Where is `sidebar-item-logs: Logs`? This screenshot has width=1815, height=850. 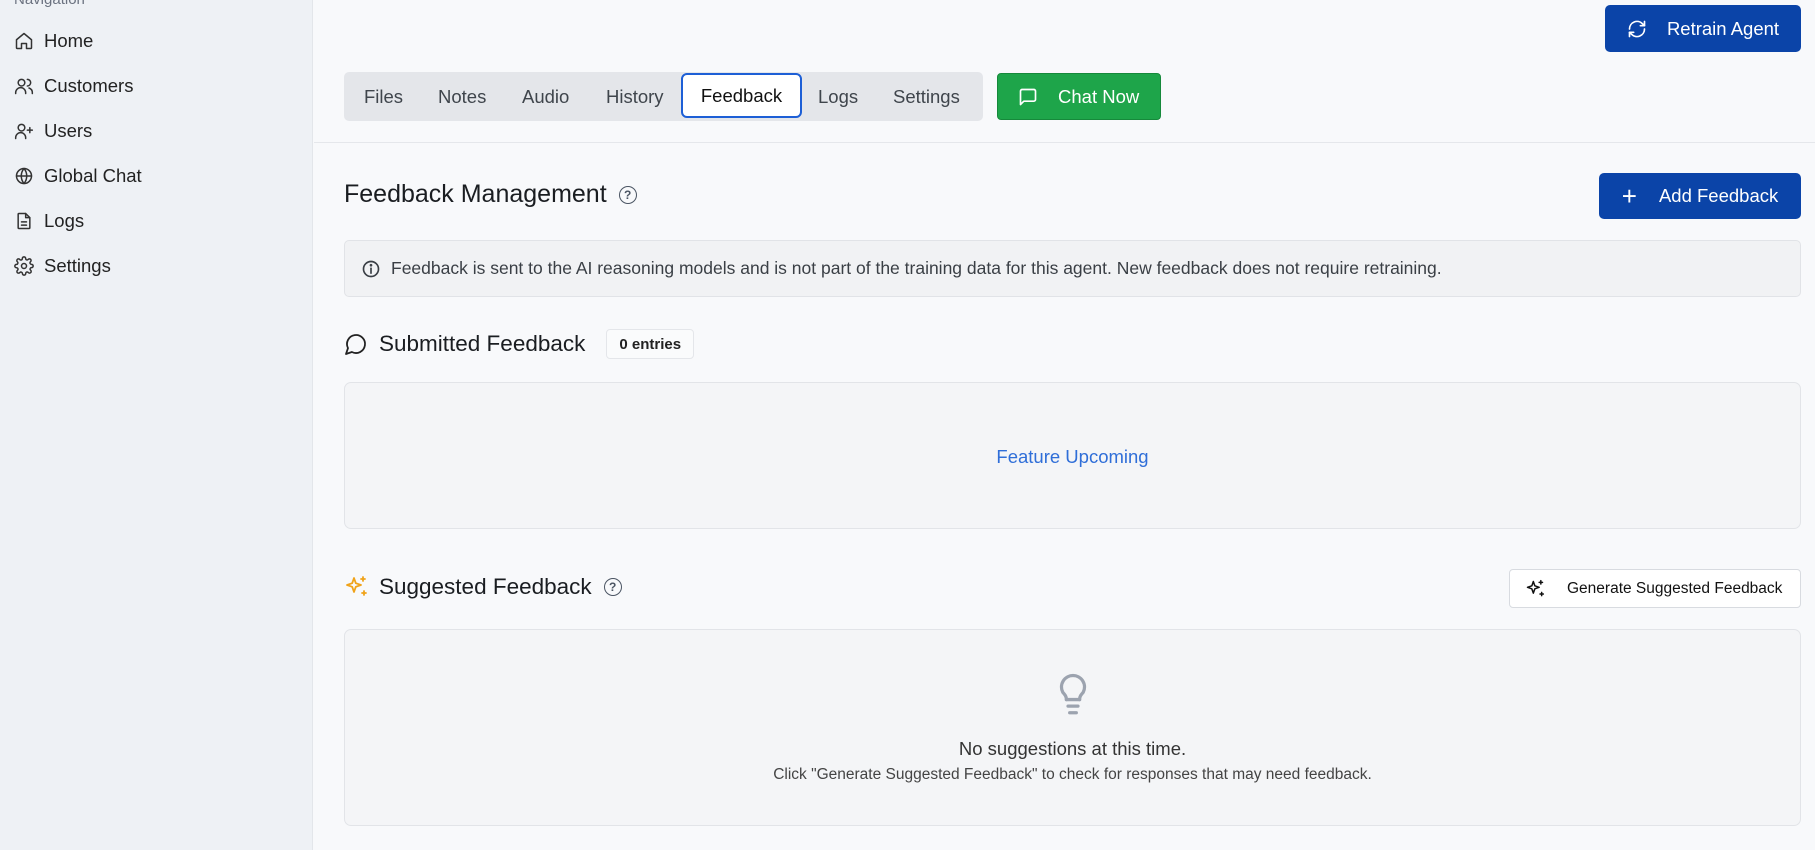
sidebar-item-logs: Logs is located at coordinates (49, 221).